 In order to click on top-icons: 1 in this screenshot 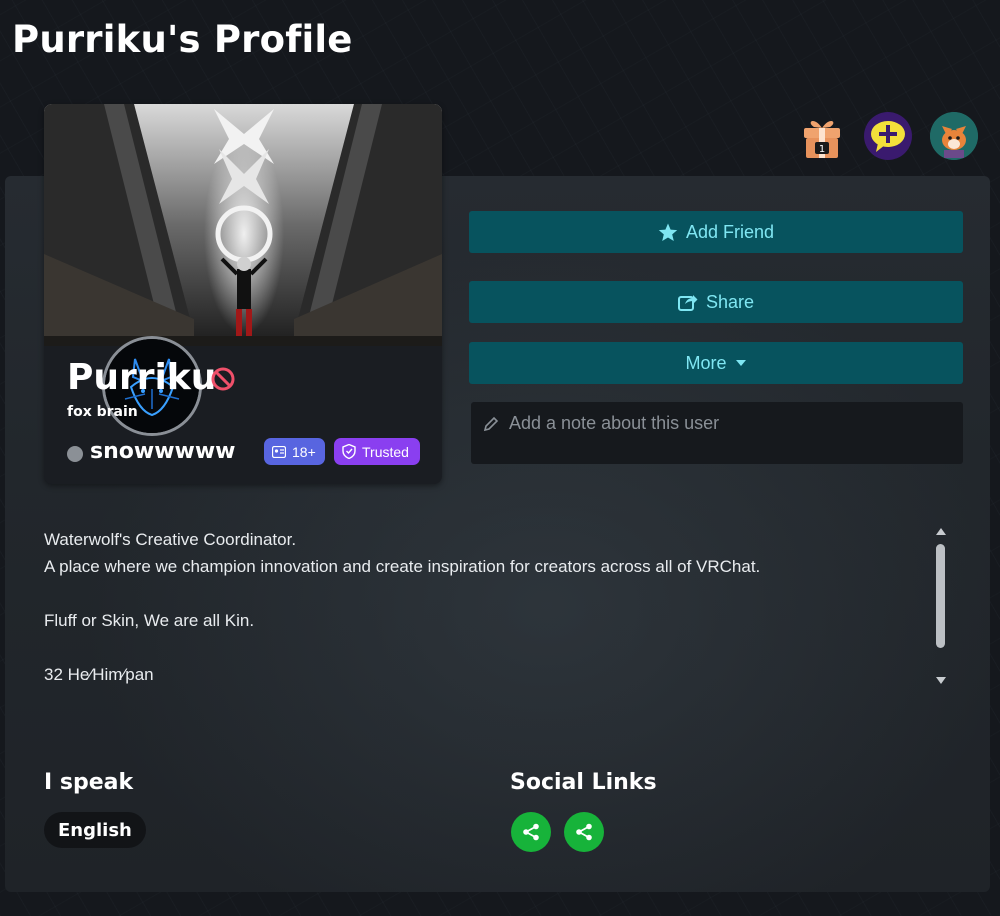, I will do `click(888, 136)`.